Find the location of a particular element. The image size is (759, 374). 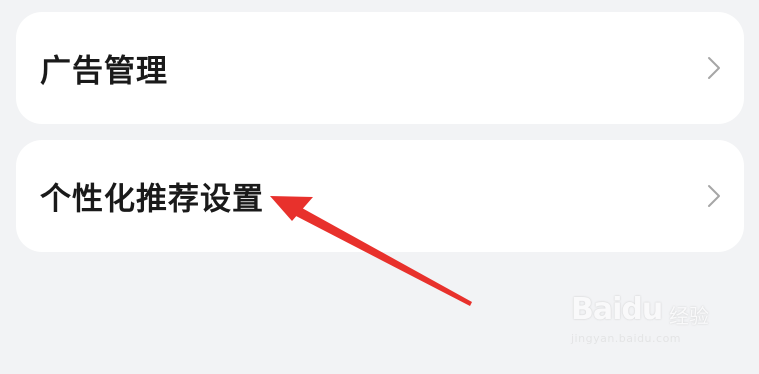

settings-item-label: 广告管理 is located at coordinates (104, 71).